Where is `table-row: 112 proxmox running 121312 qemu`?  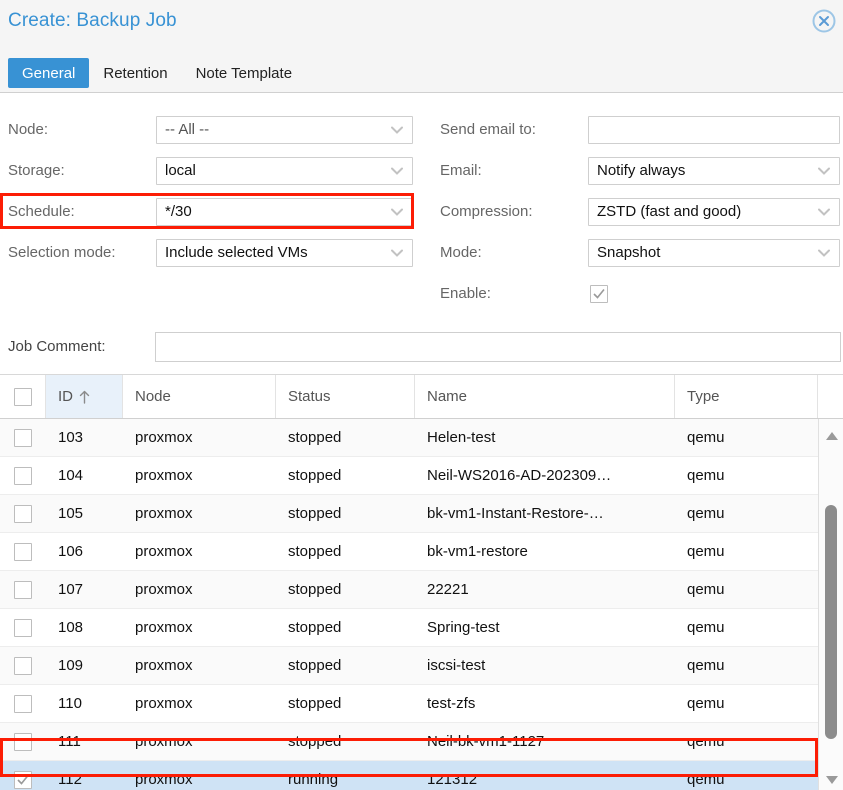
table-row: 112 proxmox running 121312 qemu is located at coordinates (409, 775).